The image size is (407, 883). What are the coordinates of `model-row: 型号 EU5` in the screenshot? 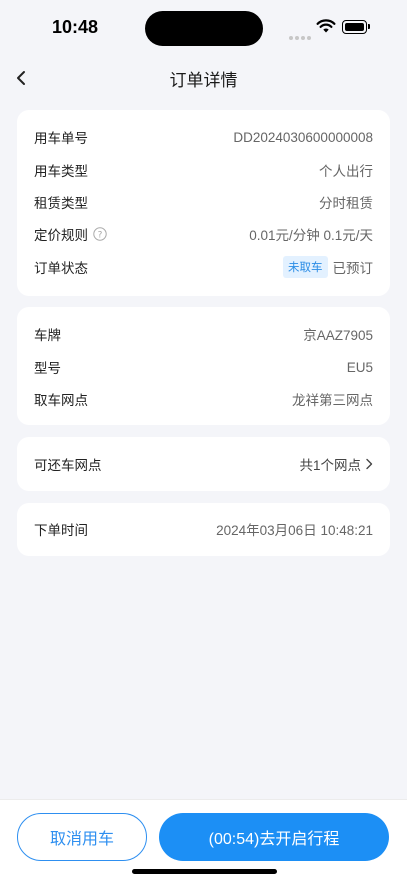 It's located at (203, 367).